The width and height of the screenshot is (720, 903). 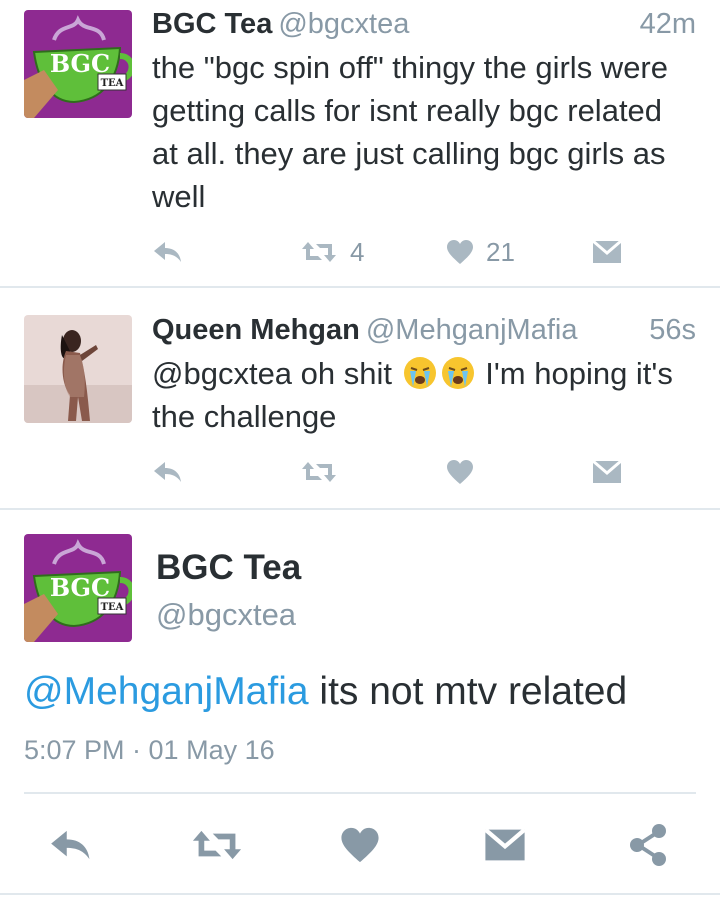 I want to click on mention-link: @MehganjMafia, so click(x=166, y=691).